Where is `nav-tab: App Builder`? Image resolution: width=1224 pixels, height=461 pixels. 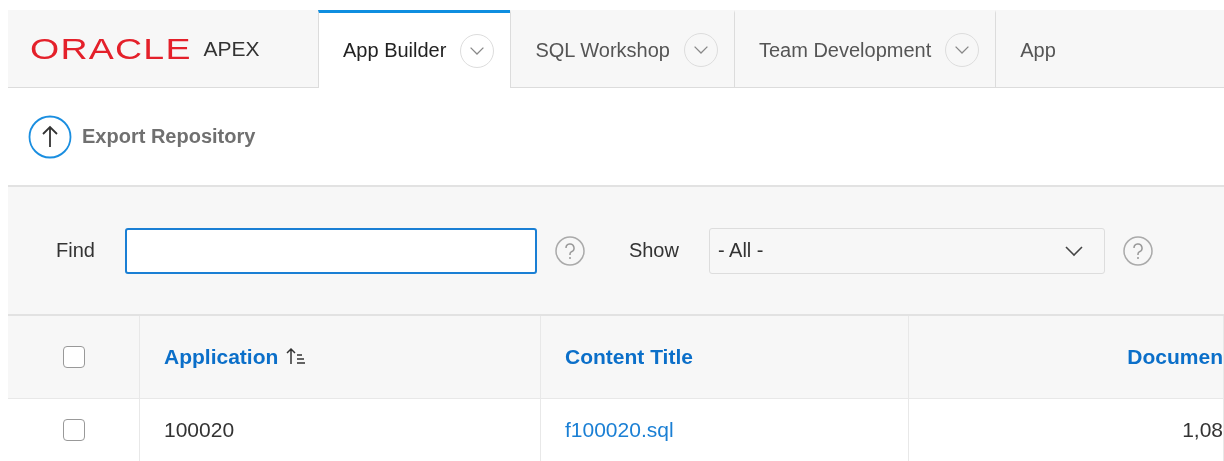
nav-tab: App Builder is located at coordinates (414, 49).